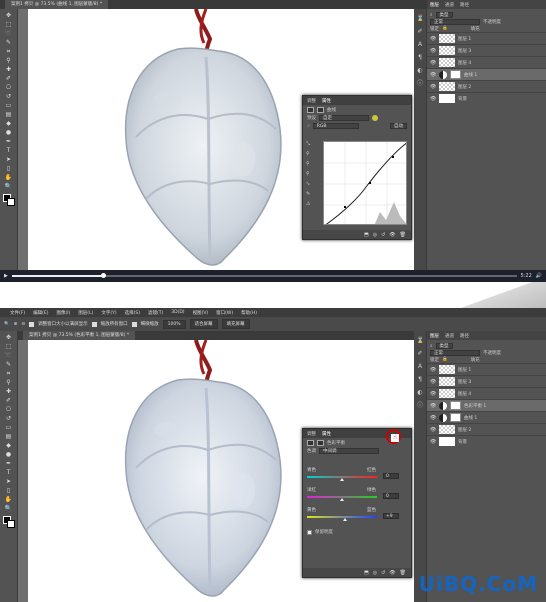  What do you see at coordinates (264, 275) in the screenshot?
I see `video-progress-track` at bounding box center [264, 275].